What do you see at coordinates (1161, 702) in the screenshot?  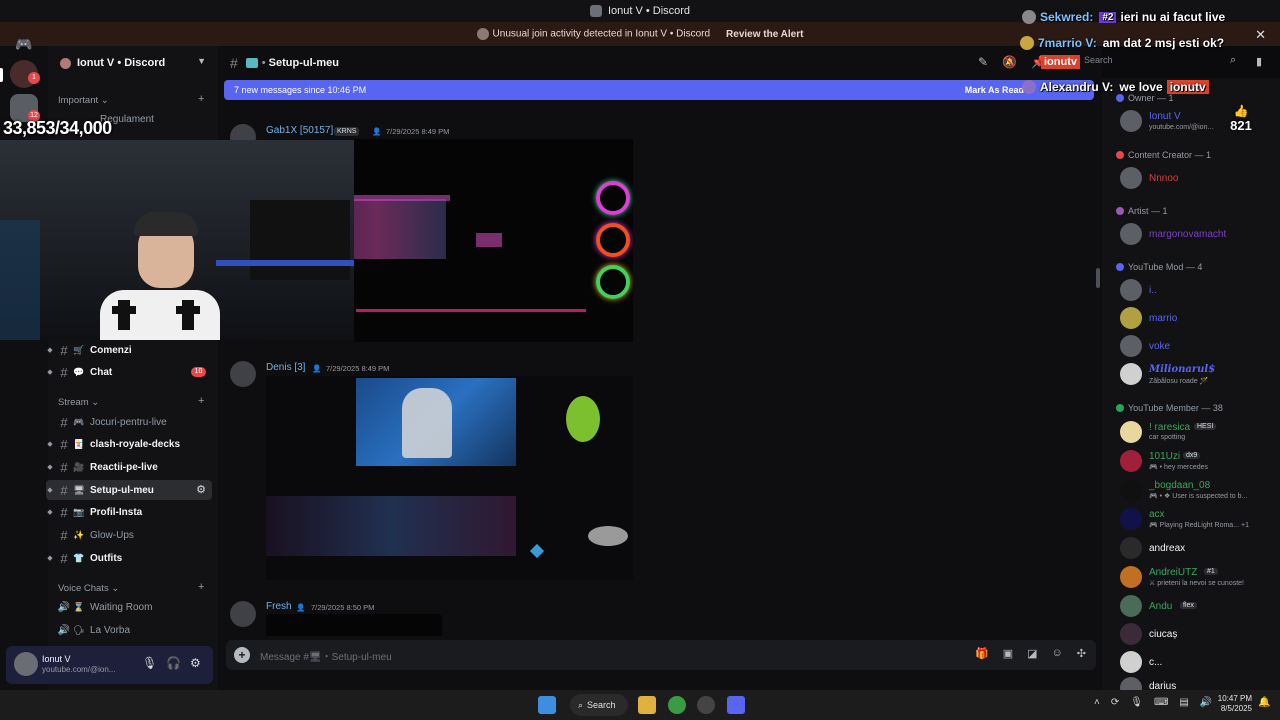 I see `keyboard-icon: ⌨` at bounding box center [1161, 702].